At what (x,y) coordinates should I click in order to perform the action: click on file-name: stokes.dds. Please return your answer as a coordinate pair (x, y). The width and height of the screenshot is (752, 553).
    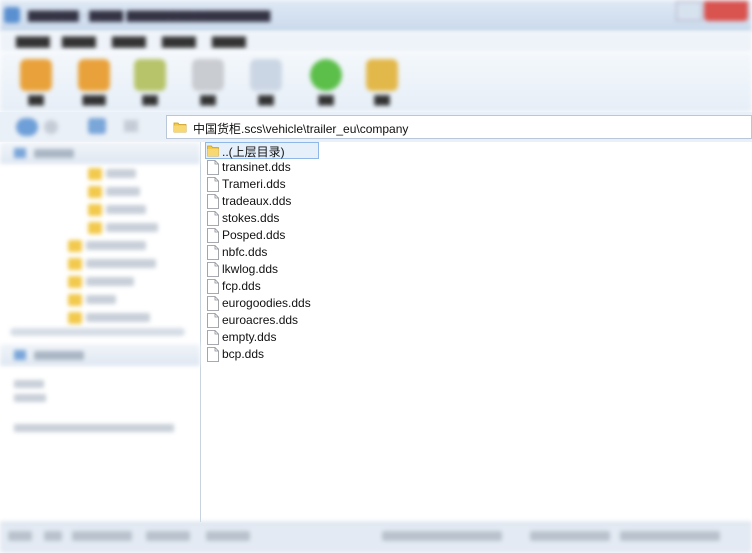
    Looking at the image, I should click on (251, 218).